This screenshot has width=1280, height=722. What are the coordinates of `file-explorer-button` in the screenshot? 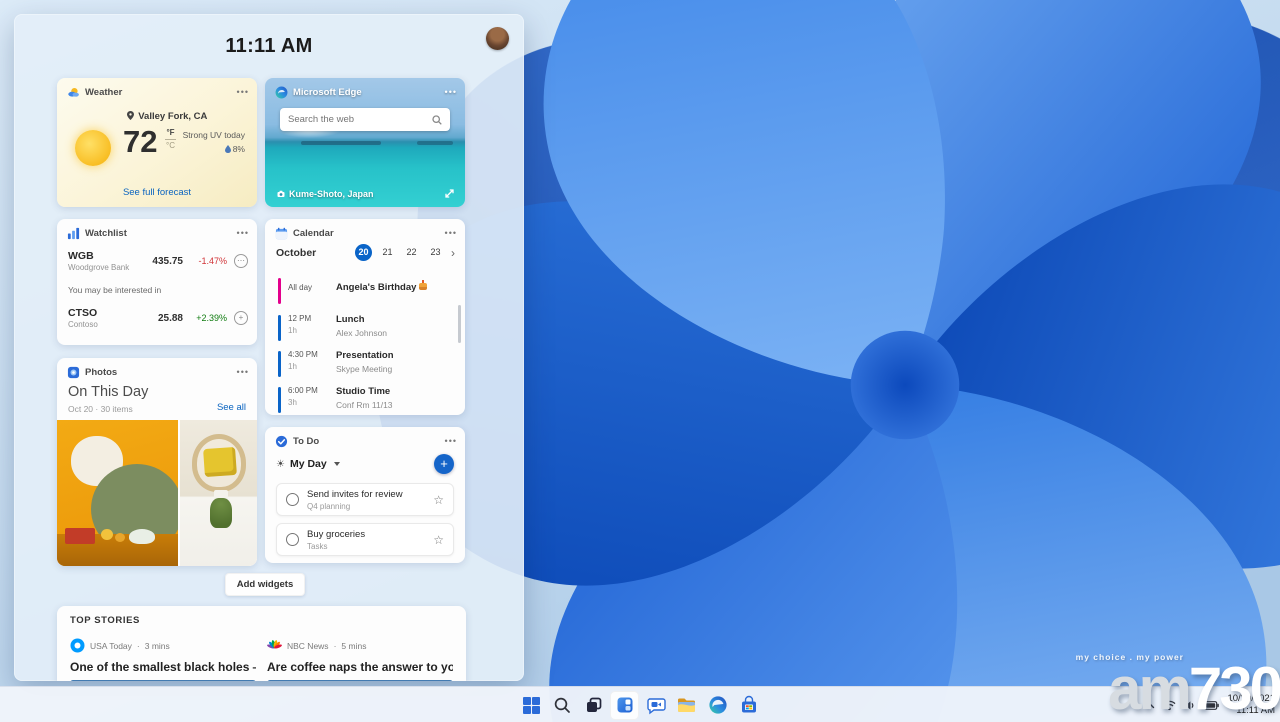 It's located at (686, 705).